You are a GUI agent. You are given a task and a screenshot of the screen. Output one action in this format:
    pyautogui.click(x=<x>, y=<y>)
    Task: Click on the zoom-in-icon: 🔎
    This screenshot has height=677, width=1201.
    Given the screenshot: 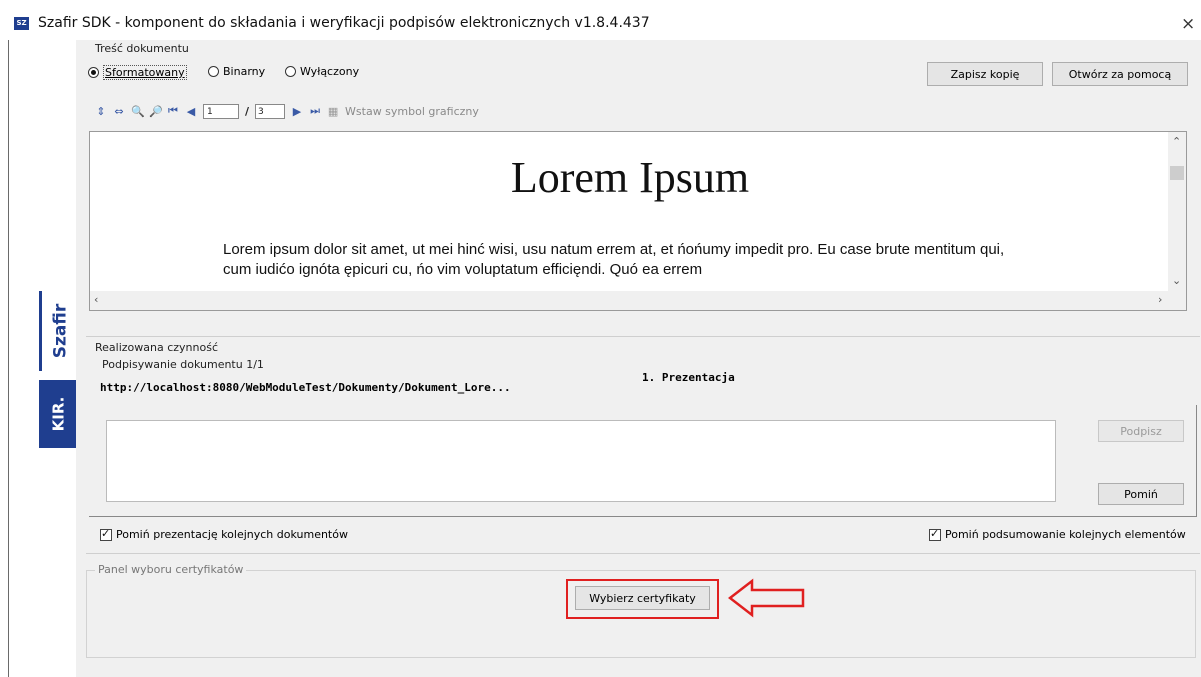 What is the action you would take?
    pyautogui.click(x=156, y=111)
    